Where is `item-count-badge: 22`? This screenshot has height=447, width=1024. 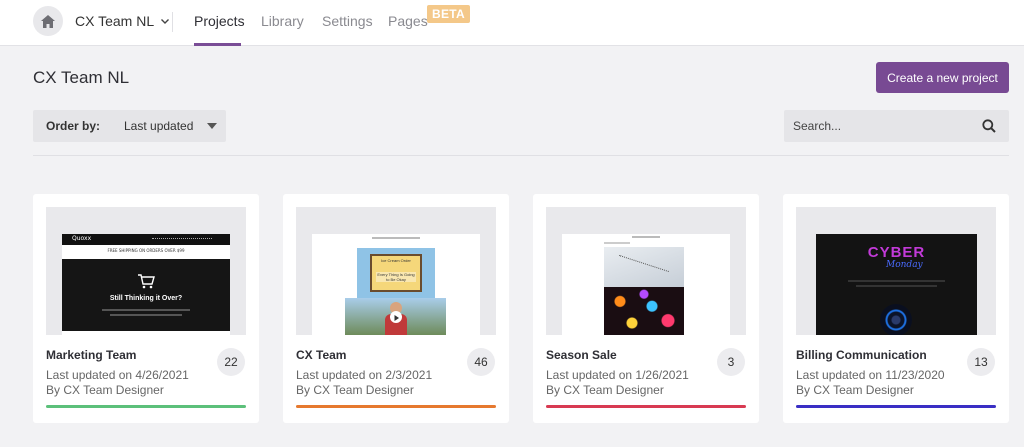 item-count-badge: 22 is located at coordinates (231, 362).